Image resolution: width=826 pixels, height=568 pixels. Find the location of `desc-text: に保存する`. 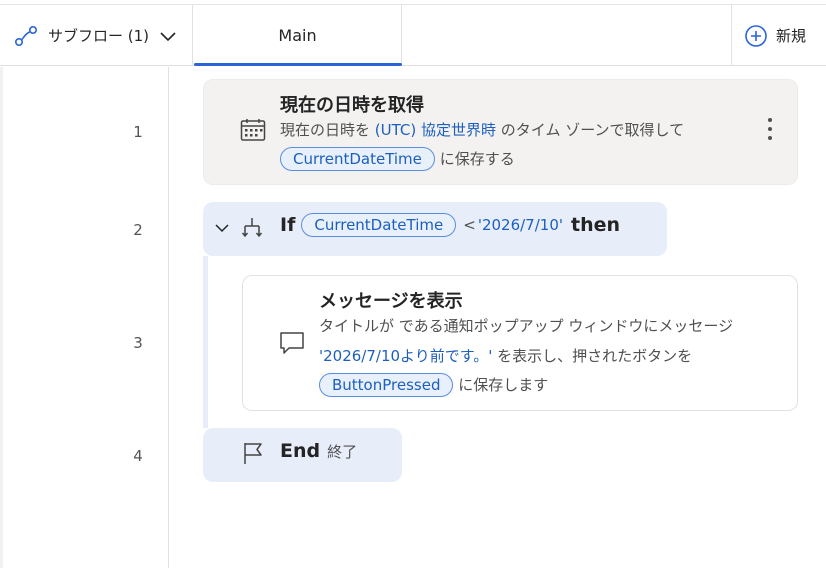

desc-text: に保存する is located at coordinates (477, 159).